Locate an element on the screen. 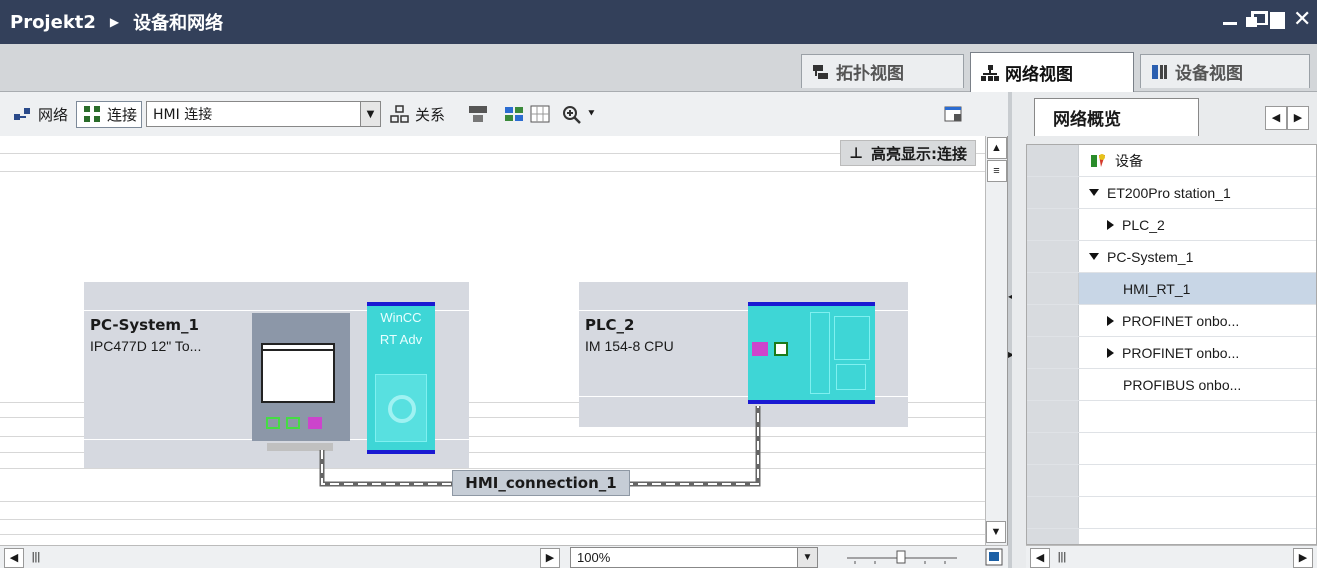 The image size is (1317, 568). network-icon is located at coordinates (990, 72).